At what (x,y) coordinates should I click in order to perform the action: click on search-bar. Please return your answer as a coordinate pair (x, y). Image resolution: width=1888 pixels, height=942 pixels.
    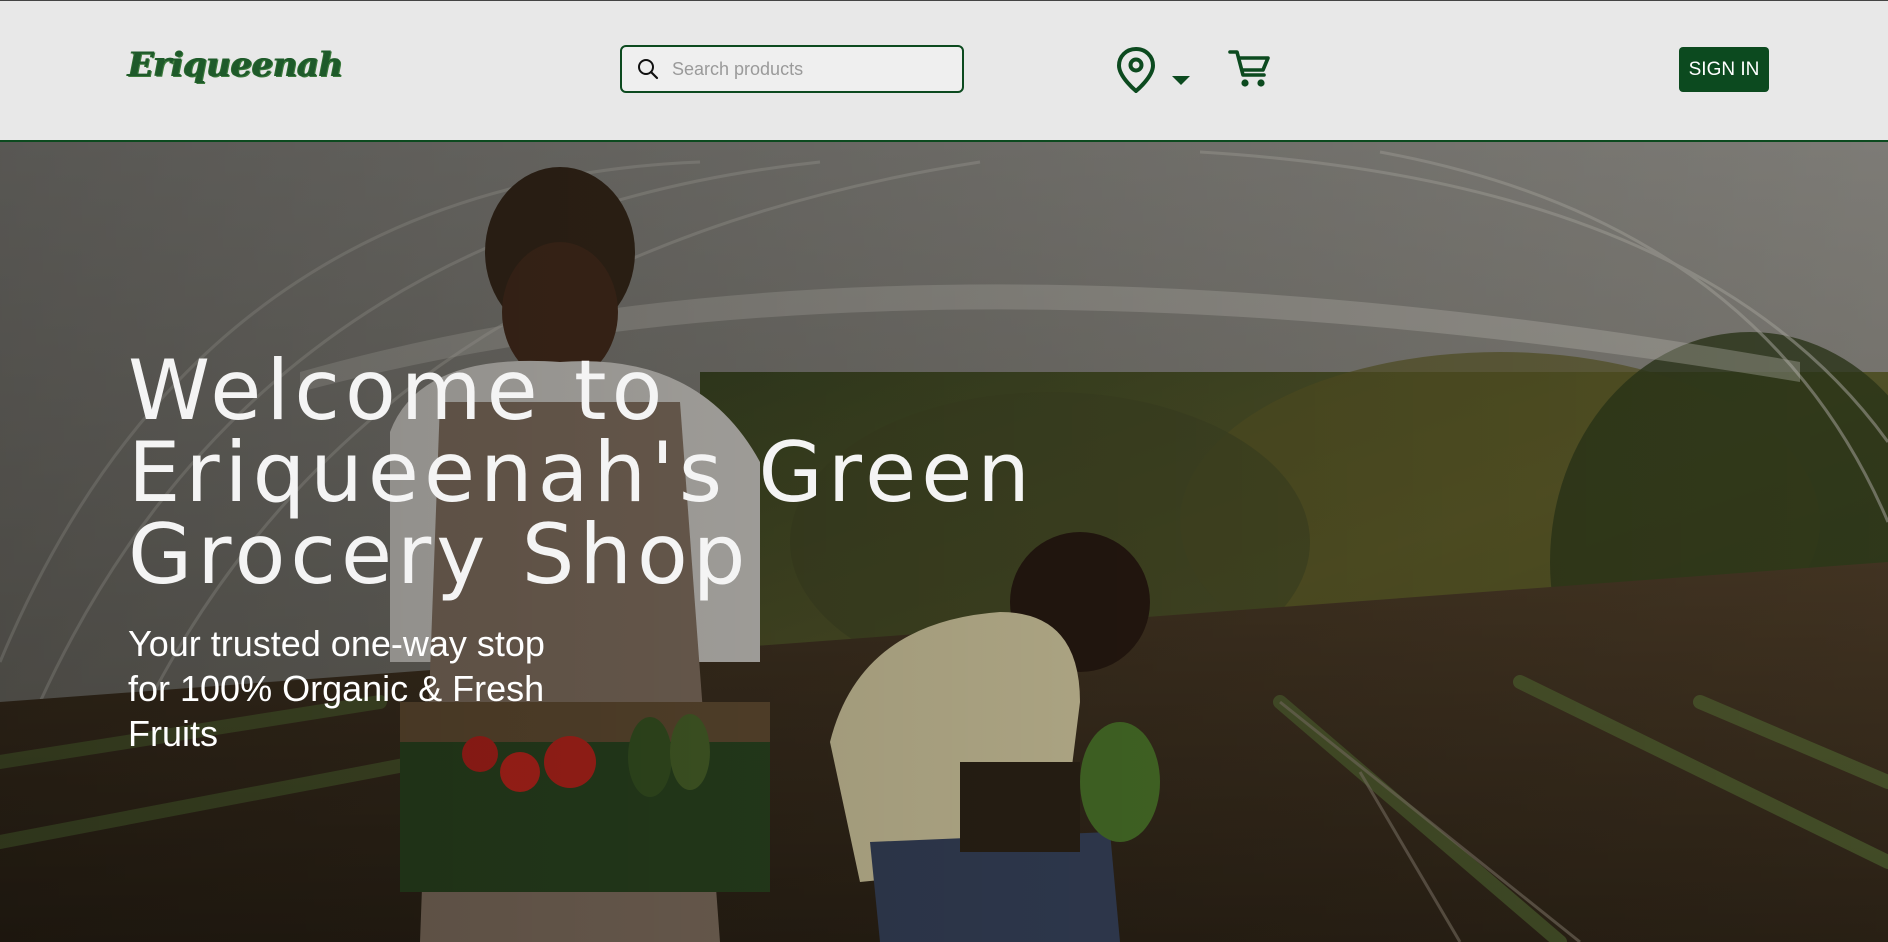
    Looking at the image, I should click on (792, 69).